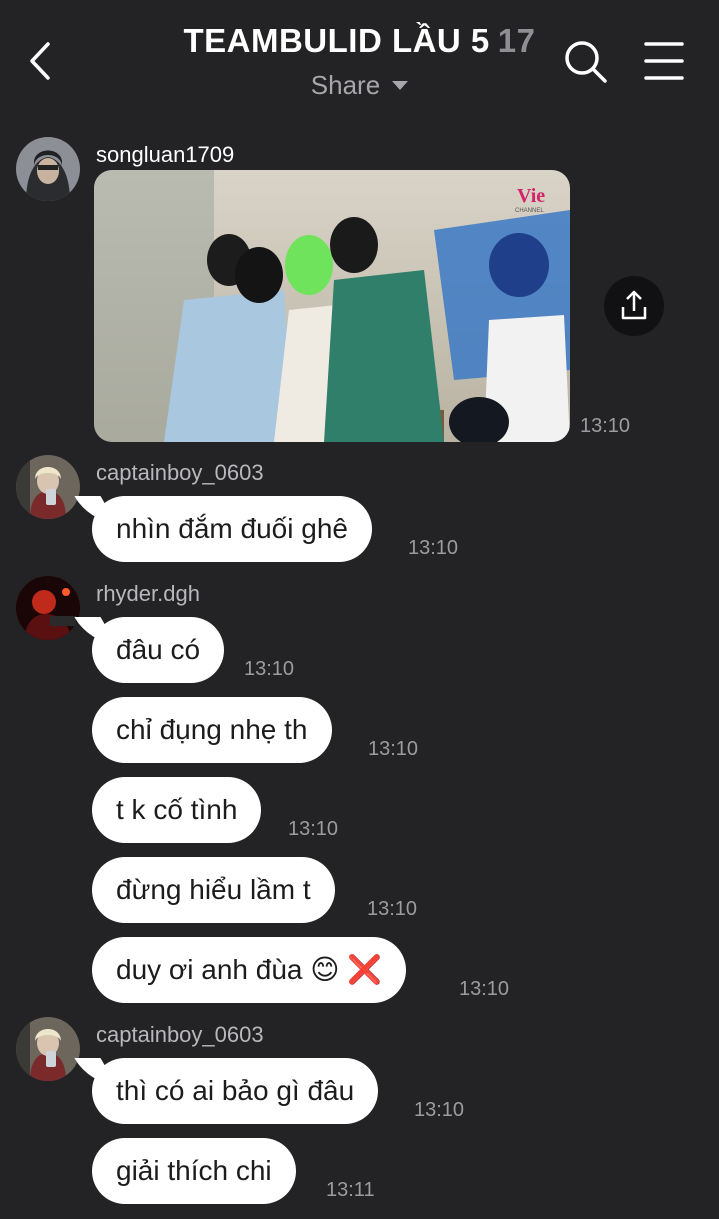 This screenshot has height=1219, width=719. Describe the element at coordinates (148, 594) in the screenshot. I see `sender-username: rhyder.dgh` at that location.